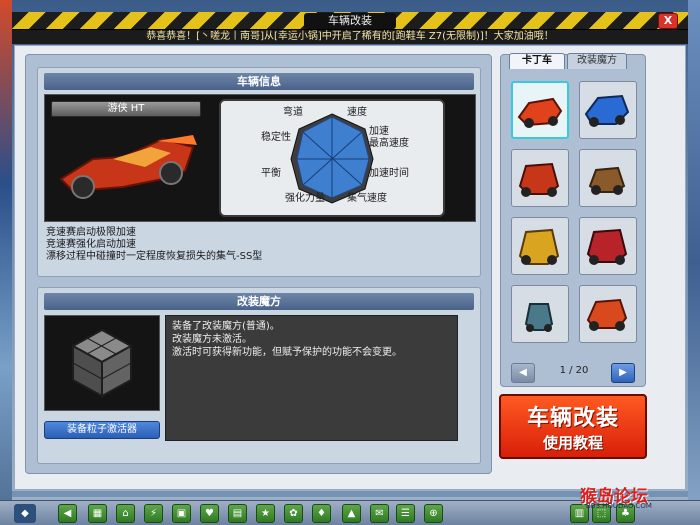  I want to click on stats-radar: 弯道 速度 加速 最高速度 稳定性 平衡 加速时间 强化力量 集气速度, so click(332, 158).